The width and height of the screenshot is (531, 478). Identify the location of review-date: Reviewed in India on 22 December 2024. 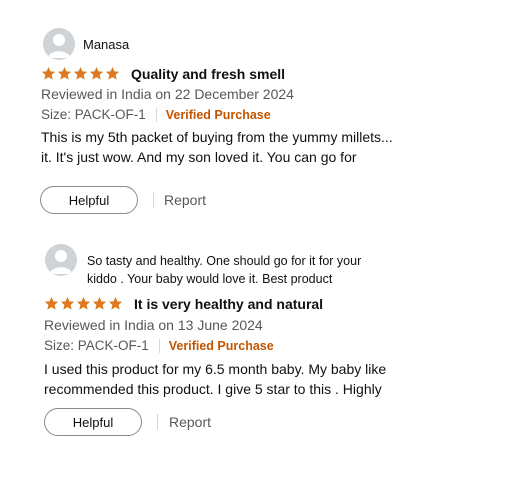
(167, 94).